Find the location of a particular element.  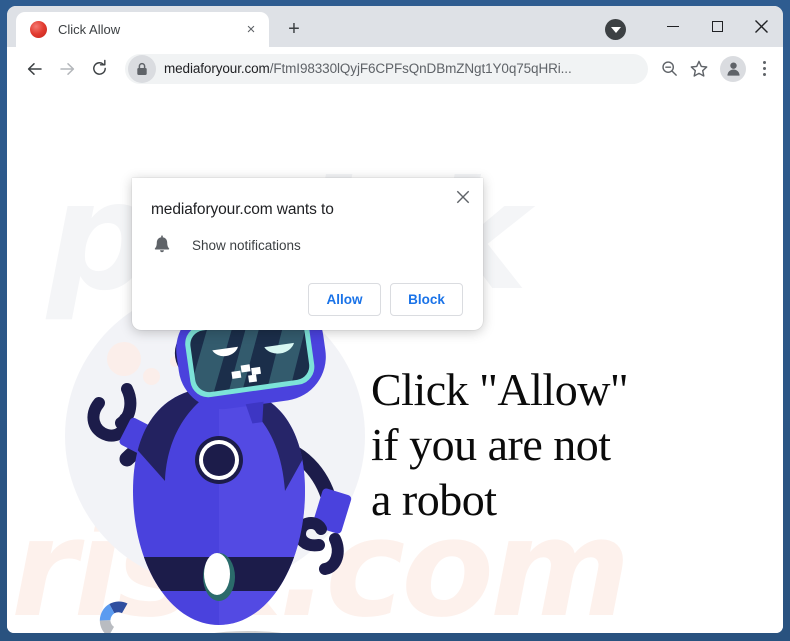

robot-right-claw-a is located at coordinates (310, 534).